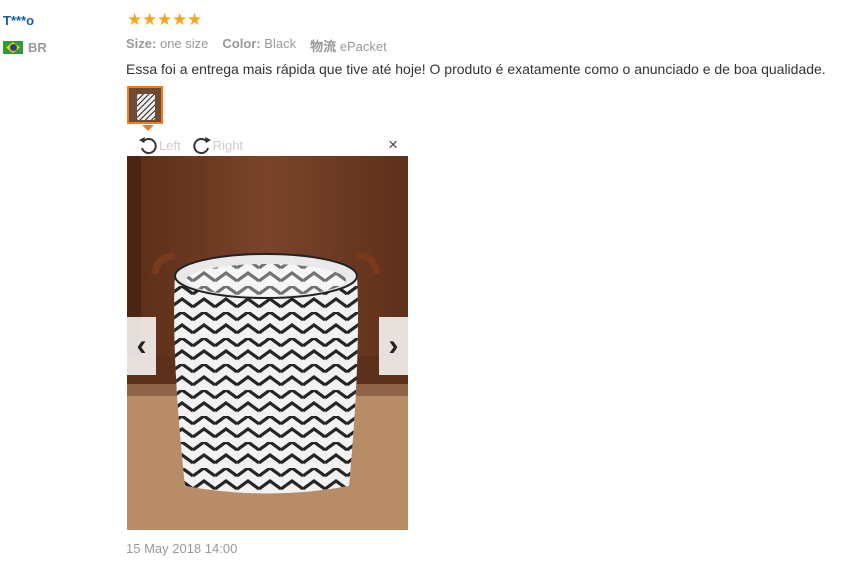 This screenshot has width=866, height=567. Describe the element at coordinates (228, 145) in the screenshot. I see `rotate-right-label: Right` at that location.